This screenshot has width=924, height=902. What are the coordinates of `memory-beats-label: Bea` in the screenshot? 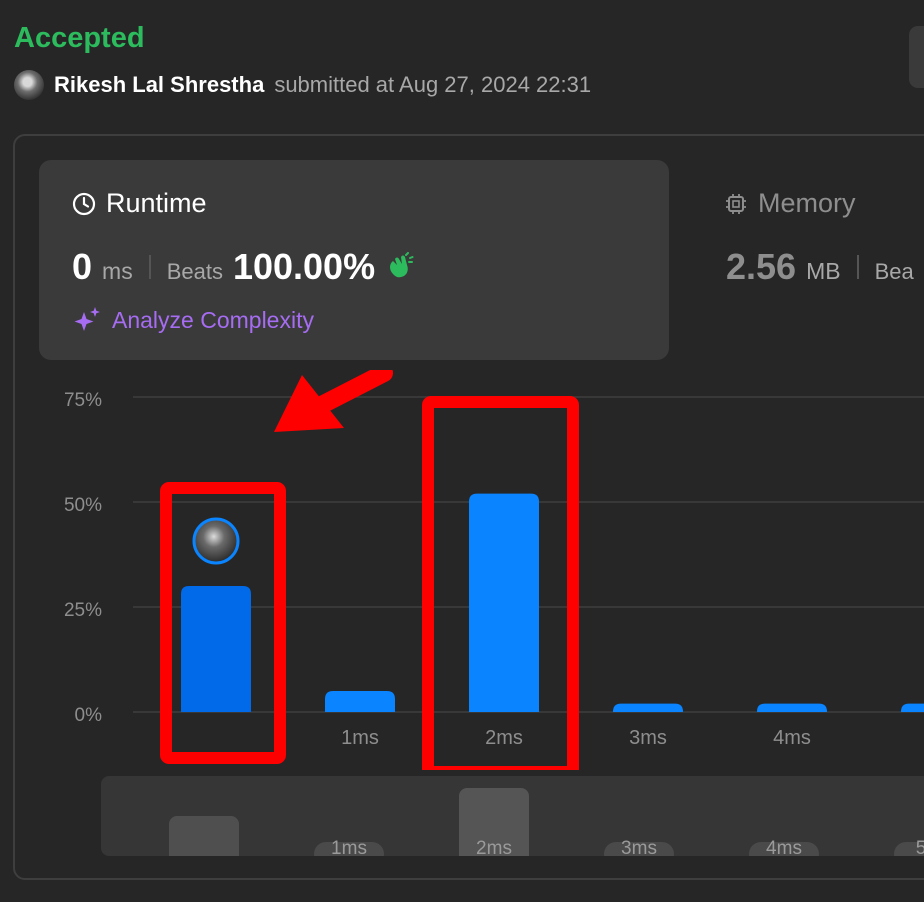 It's located at (894, 271).